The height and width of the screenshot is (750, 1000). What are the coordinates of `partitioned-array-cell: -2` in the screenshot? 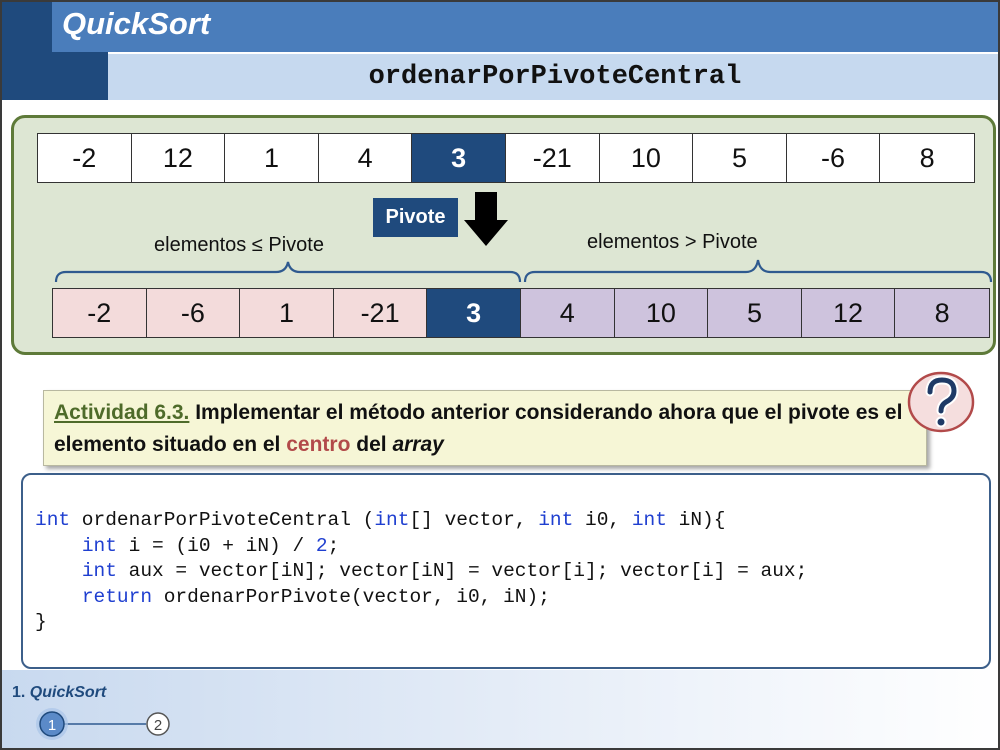 It's located at (100, 313).